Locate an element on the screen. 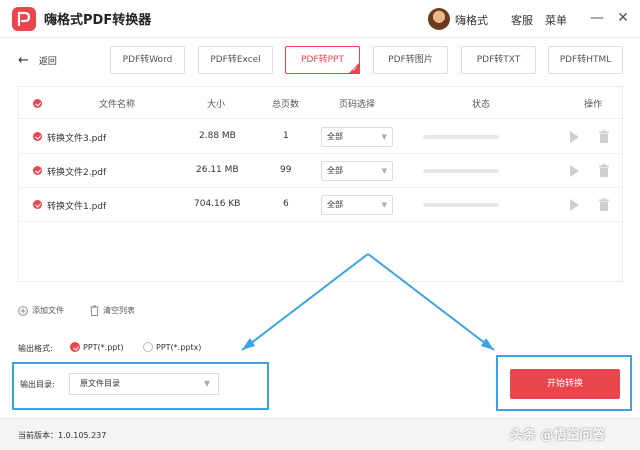 The height and width of the screenshot is (450, 640). output-format-label: 输出格式: is located at coordinates (35, 348).